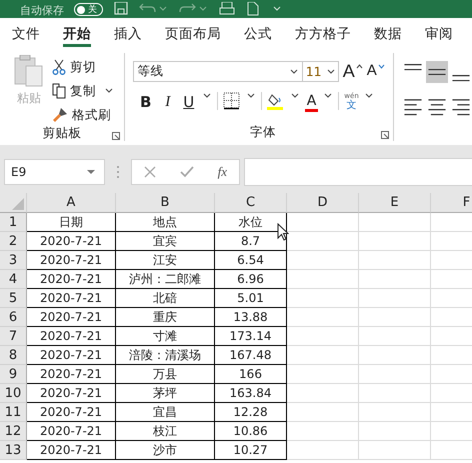 The width and height of the screenshot is (472, 463). What do you see at coordinates (13, 355) in the screenshot?
I see `row-header: 8` at bounding box center [13, 355].